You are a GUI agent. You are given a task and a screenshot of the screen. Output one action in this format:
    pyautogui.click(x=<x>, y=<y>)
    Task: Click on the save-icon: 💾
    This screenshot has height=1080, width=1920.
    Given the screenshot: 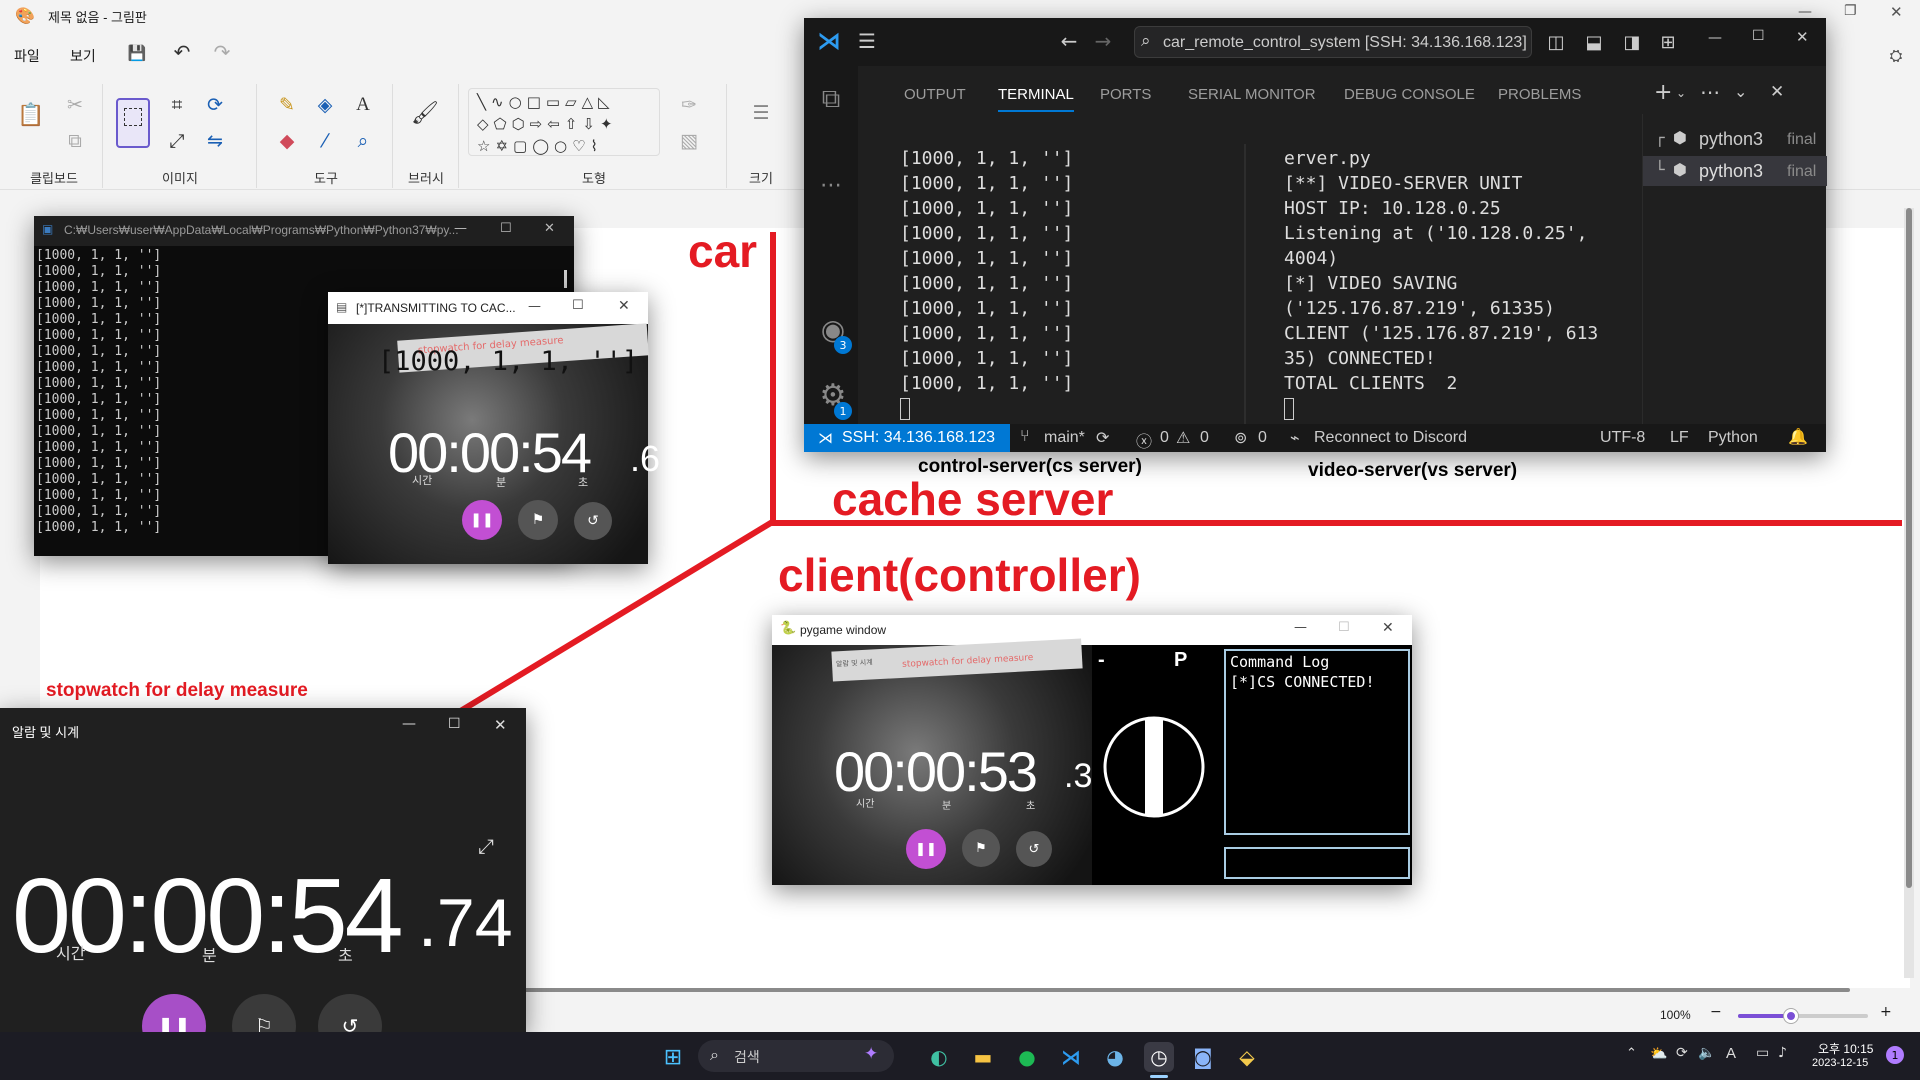 What is the action you would take?
    pyautogui.click(x=137, y=53)
    